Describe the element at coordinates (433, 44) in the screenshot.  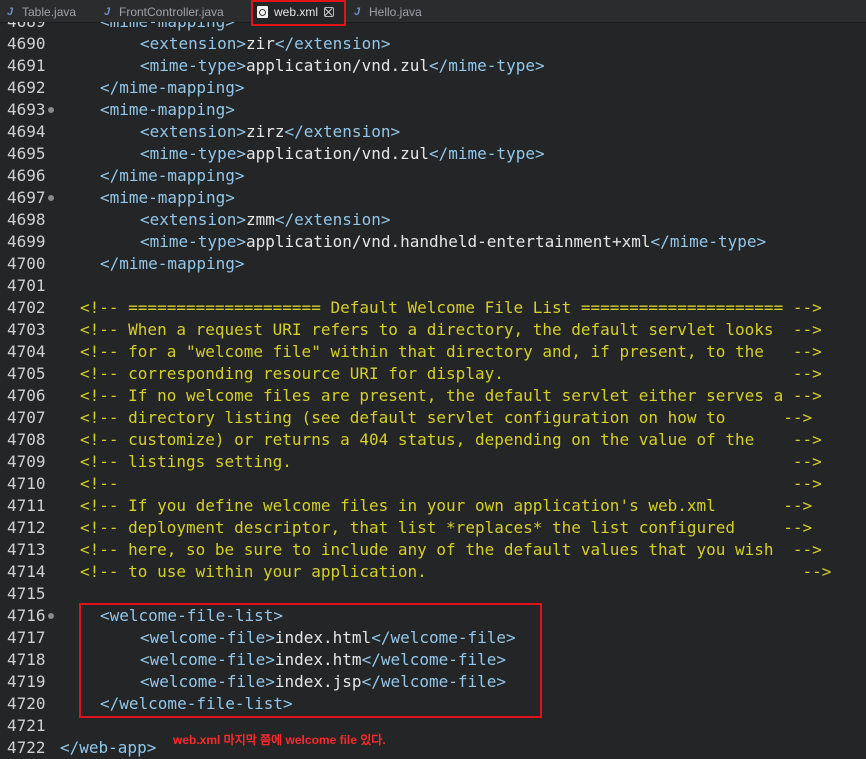
I see `code-line: 4690 <extension>zir</extension>` at that location.